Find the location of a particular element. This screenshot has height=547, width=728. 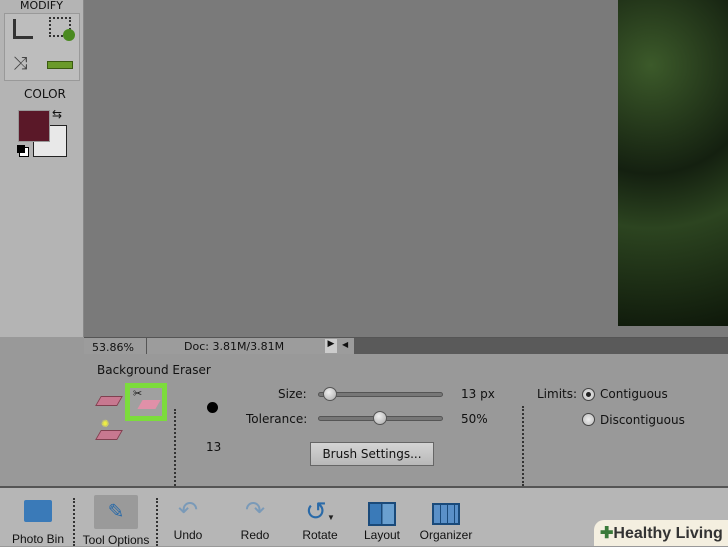

crop-tool-icon is located at coordinates (23, 29).